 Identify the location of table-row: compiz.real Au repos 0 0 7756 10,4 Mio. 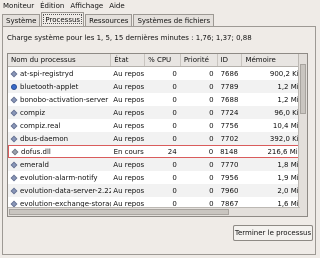
(157, 125).